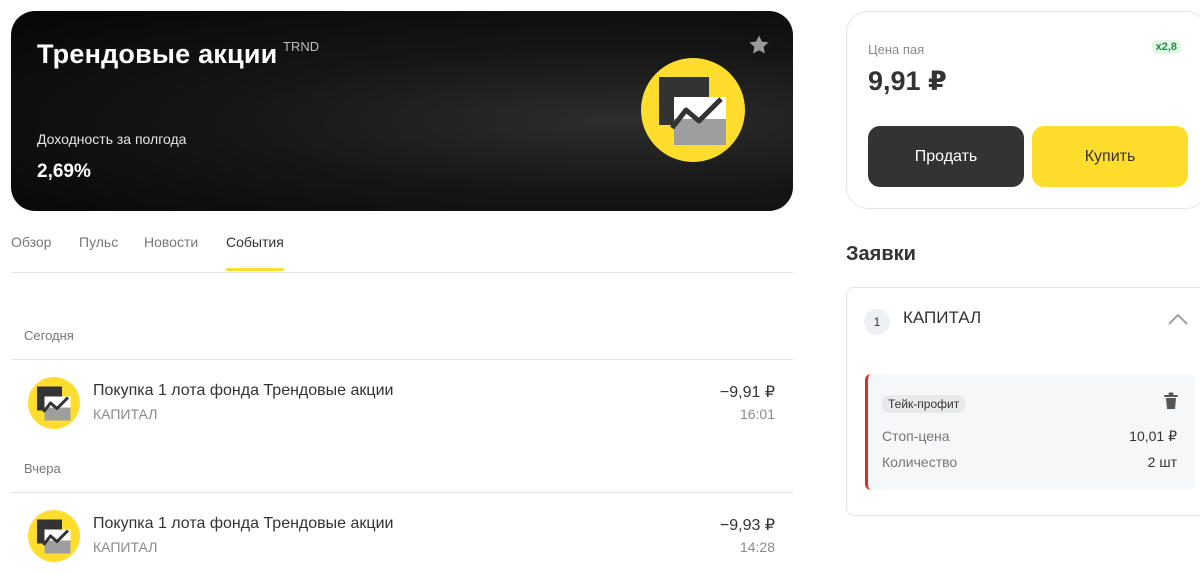 The height and width of the screenshot is (574, 1200). I want to click on buy-button: Купить, so click(1110, 156).